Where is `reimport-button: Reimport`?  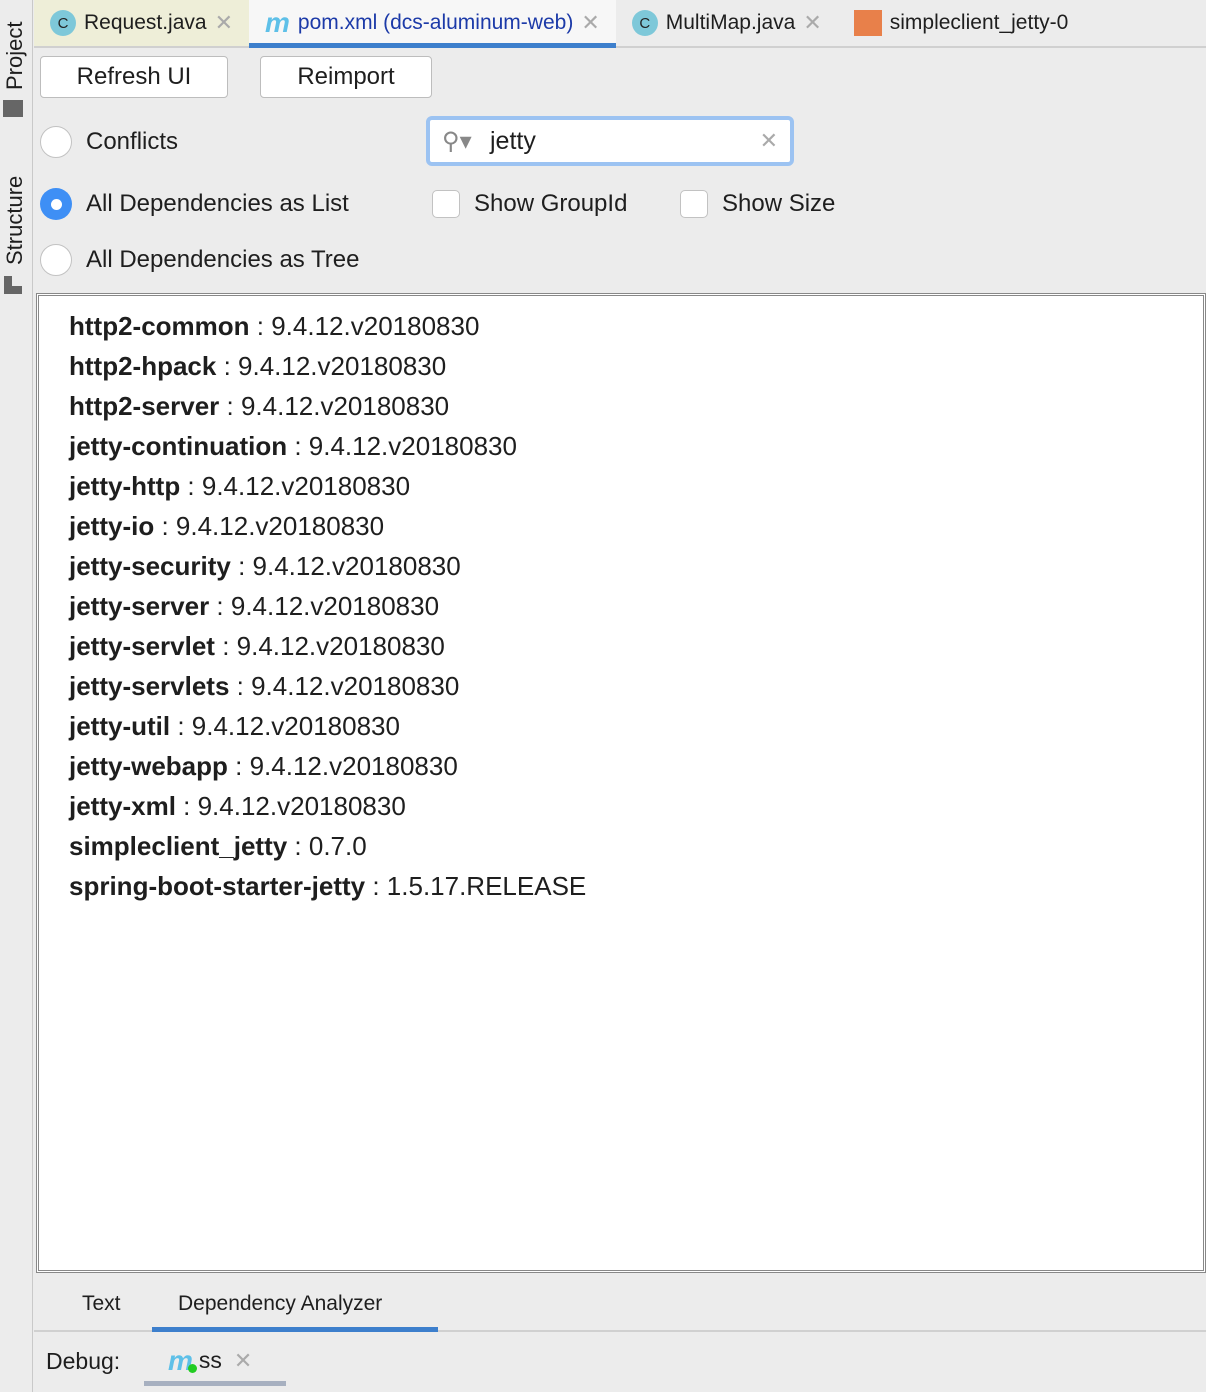
reimport-button: Reimport is located at coordinates (346, 77).